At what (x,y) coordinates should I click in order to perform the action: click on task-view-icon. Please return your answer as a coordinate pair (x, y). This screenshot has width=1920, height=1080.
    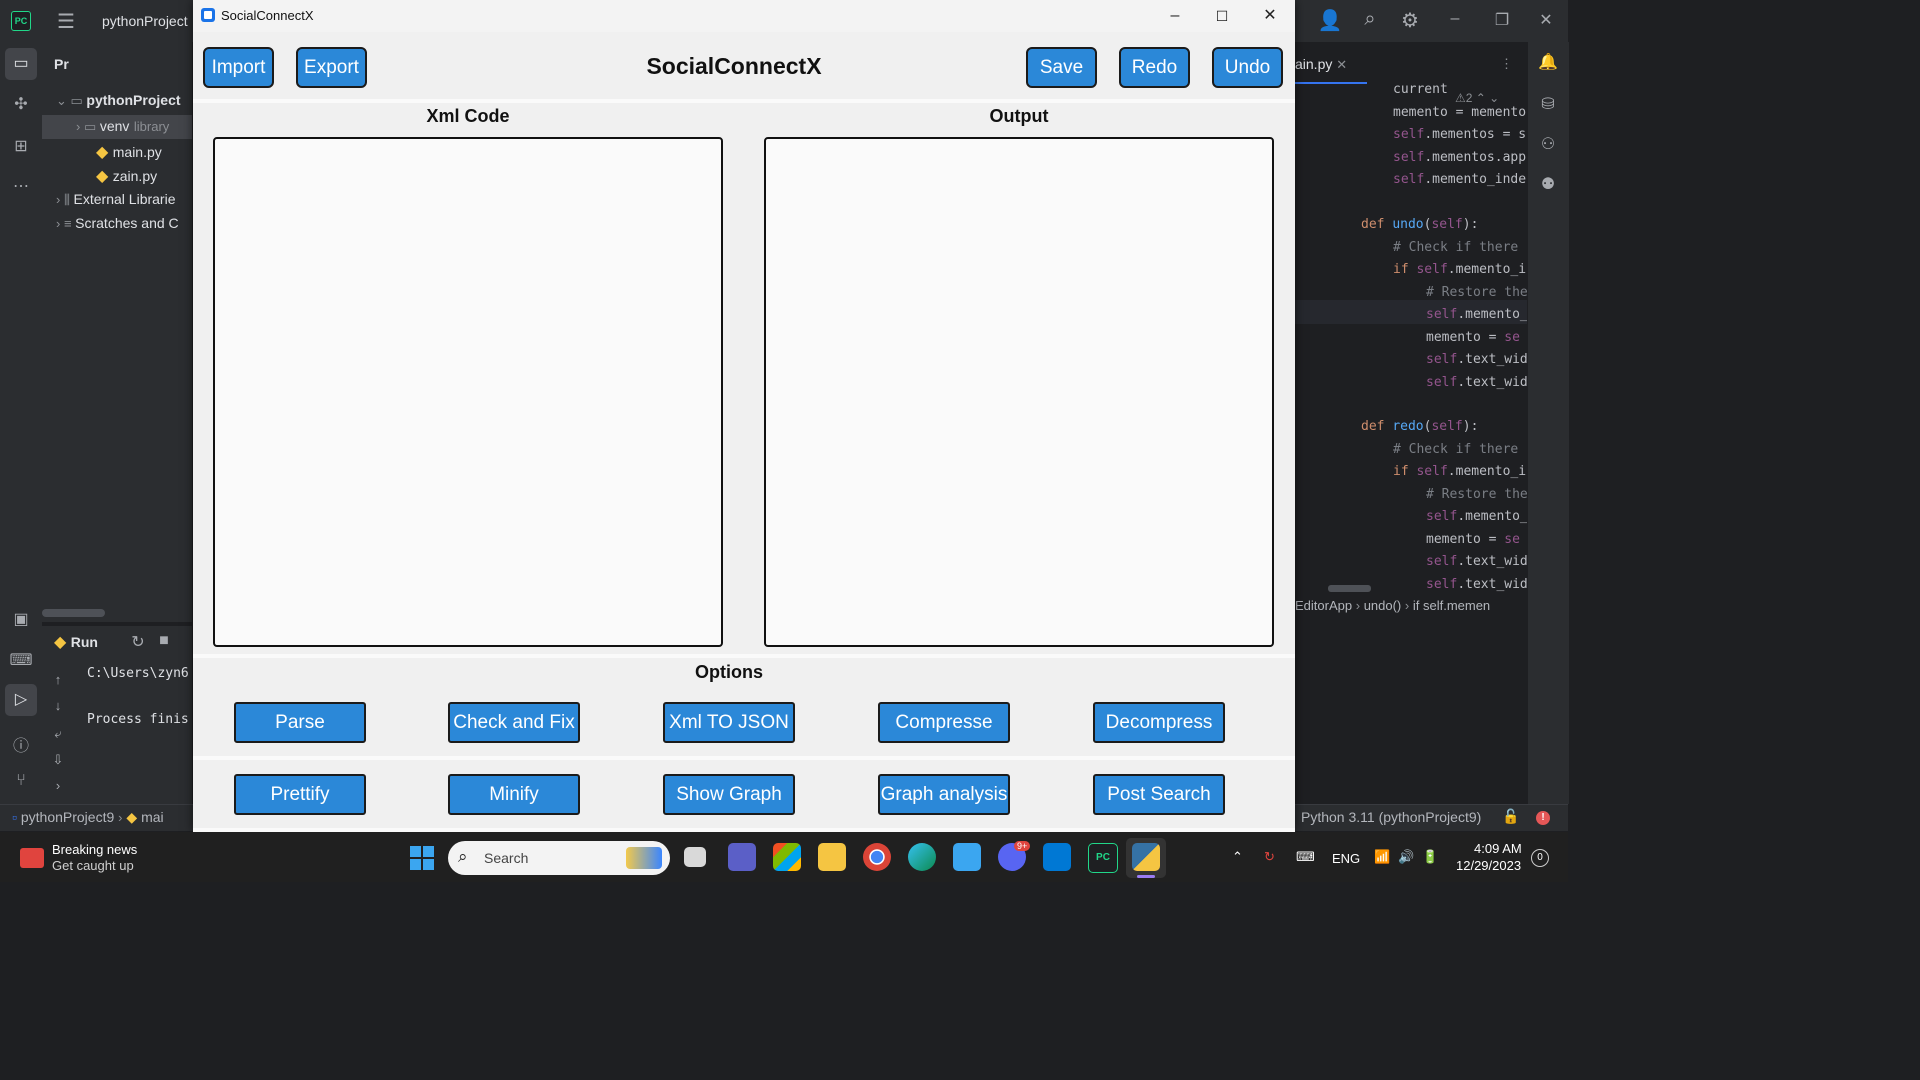
    Looking at the image, I should click on (695, 857).